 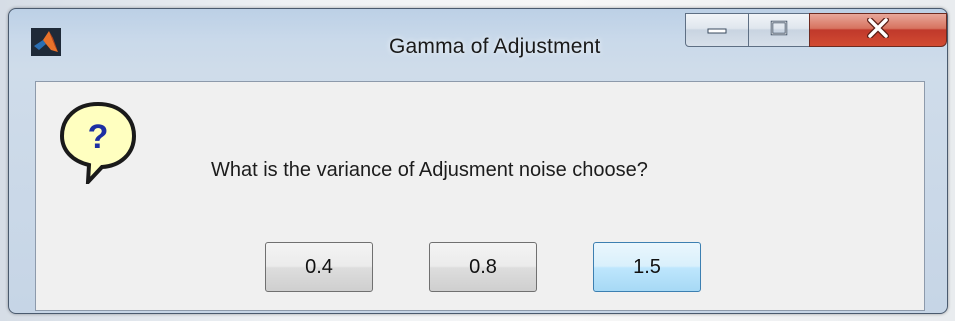 I want to click on window-title: Gamma of Adjustment, so click(x=495, y=46).